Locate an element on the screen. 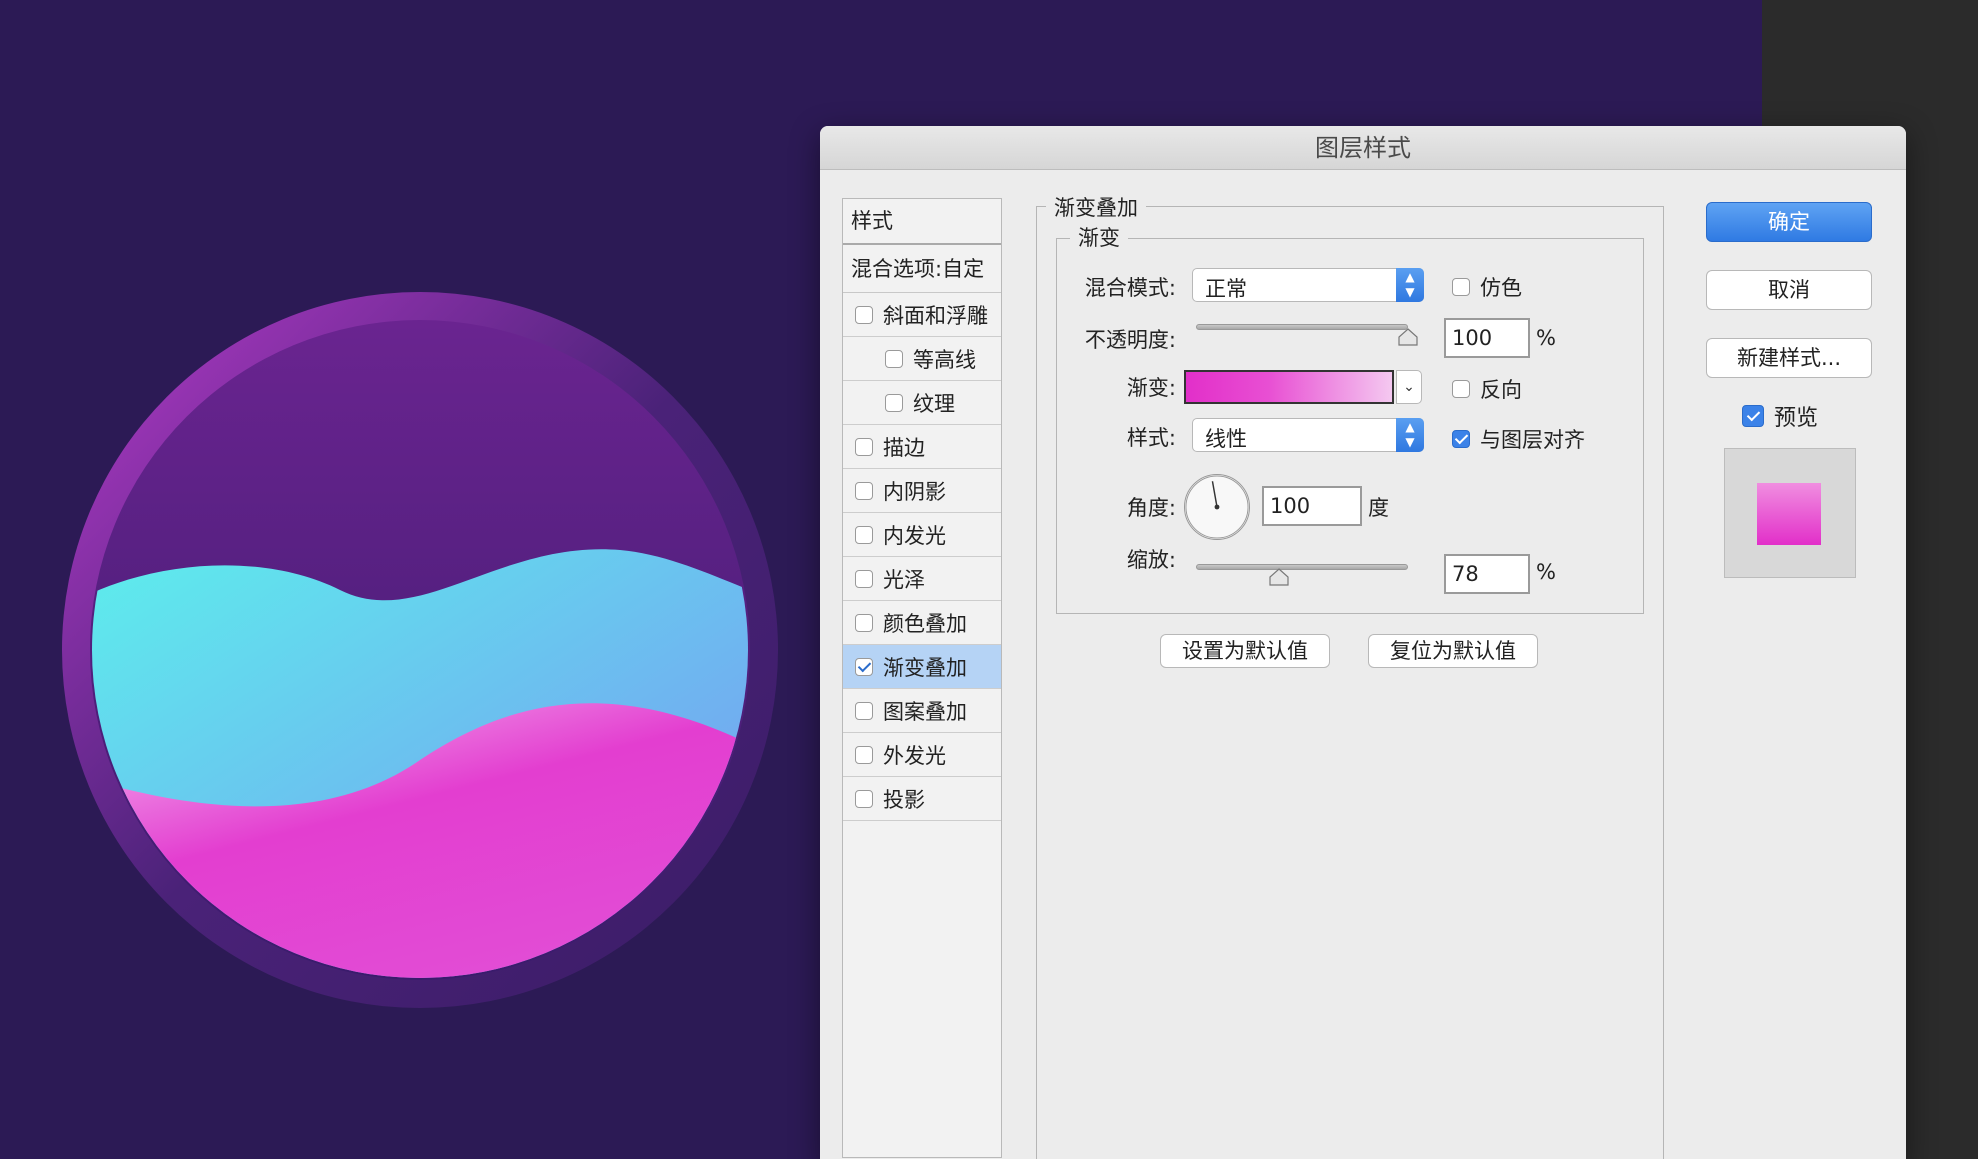 The image size is (1978, 1159). dither-checkbox: 仿色 is located at coordinates (1487, 287).